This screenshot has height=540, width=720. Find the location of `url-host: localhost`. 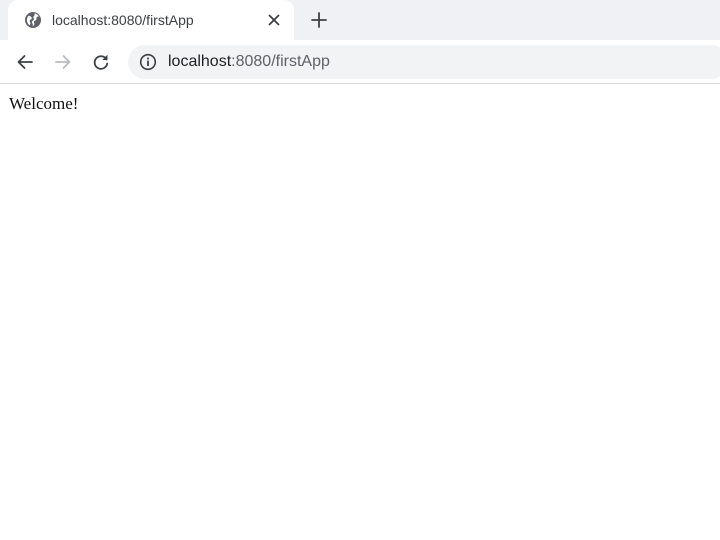

url-host: localhost is located at coordinates (200, 61).